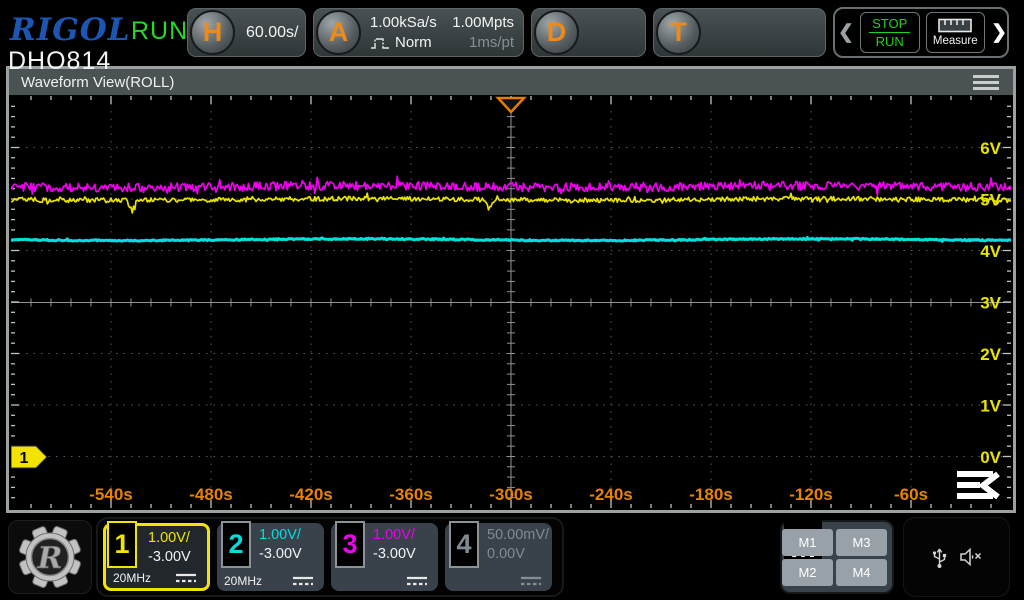  What do you see at coordinates (483, 22) in the screenshot?
I see `memory-depth: 1.00Mpts` at bounding box center [483, 22].